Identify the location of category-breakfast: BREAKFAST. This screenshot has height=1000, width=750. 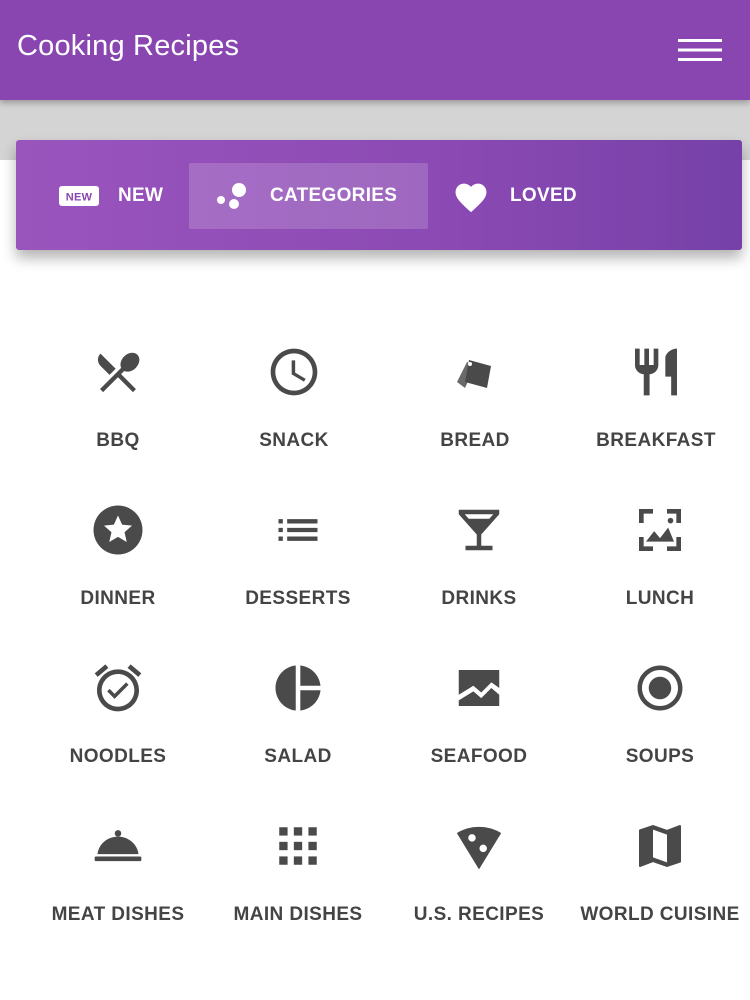
(656, 400).